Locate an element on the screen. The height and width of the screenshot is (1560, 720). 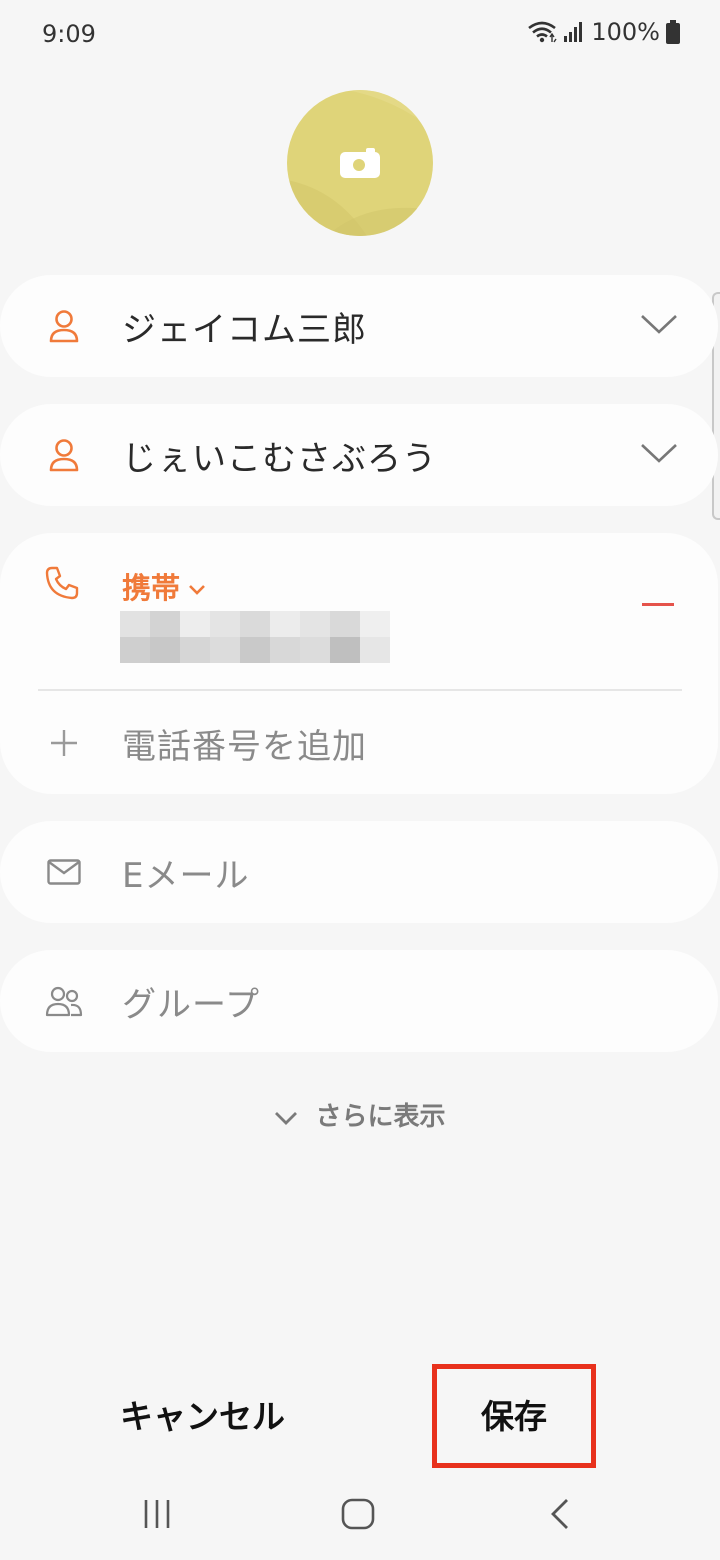
battery-level: 100% is located at coordinates (625, 32).